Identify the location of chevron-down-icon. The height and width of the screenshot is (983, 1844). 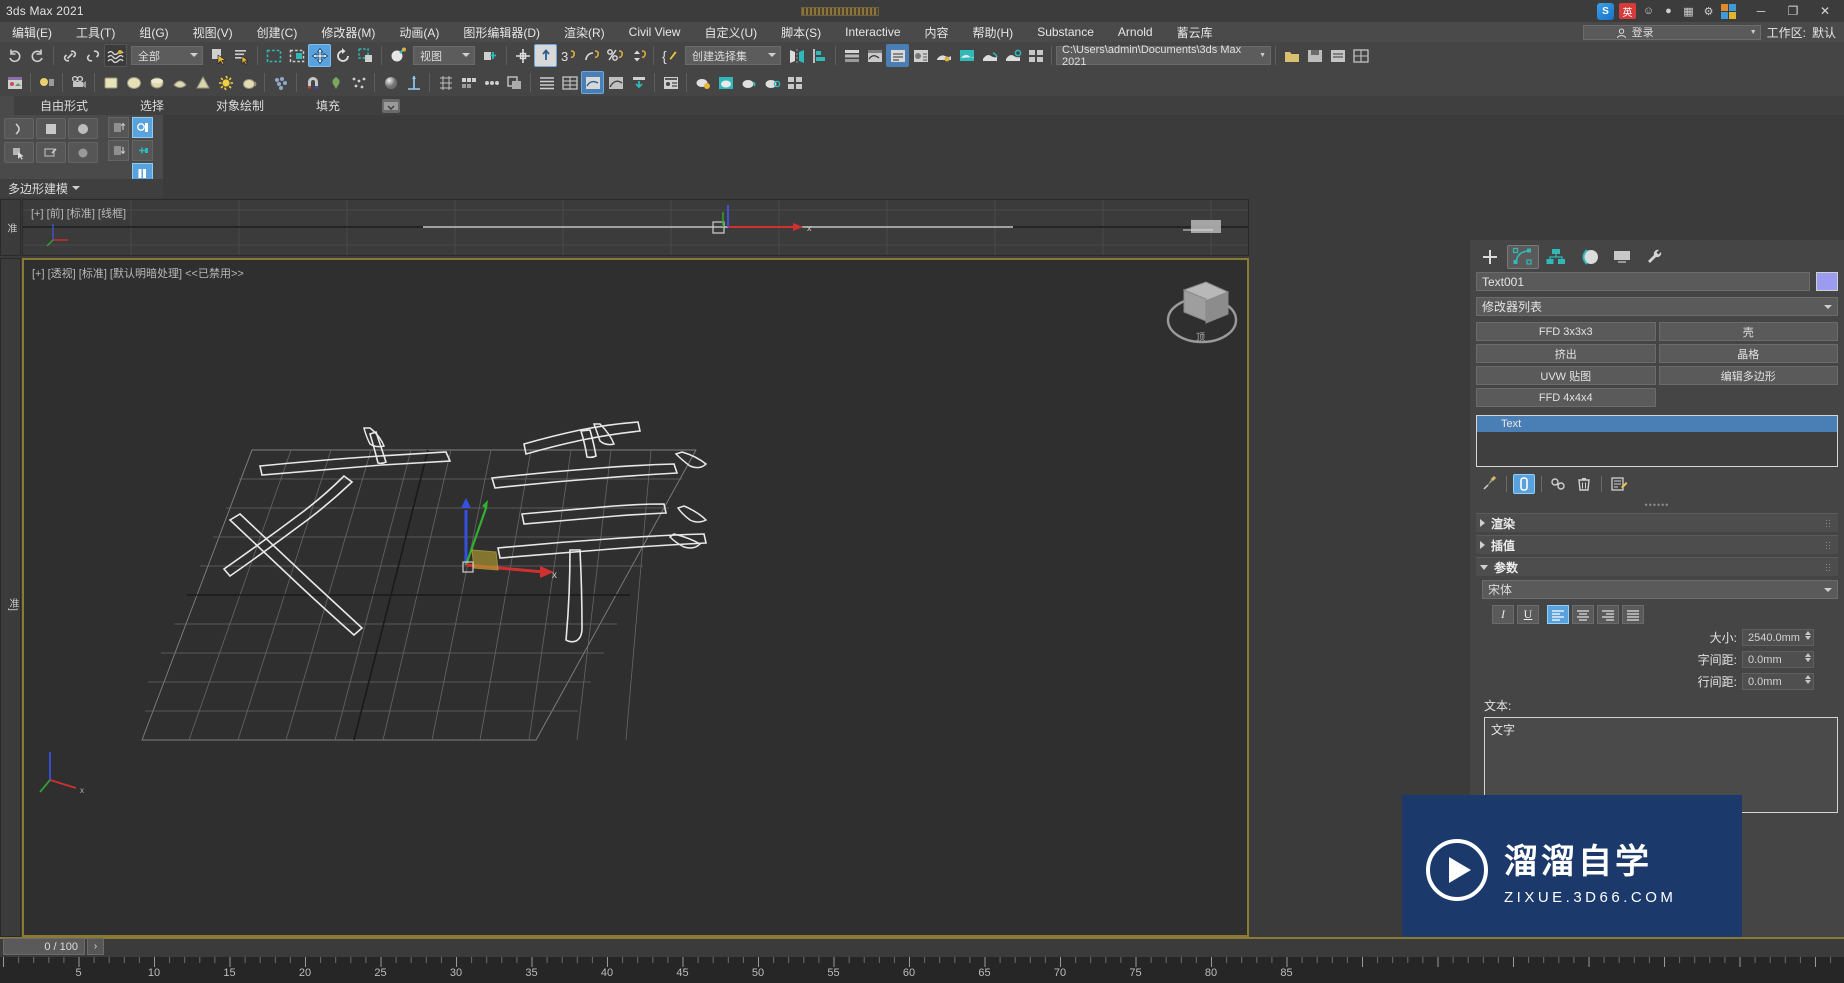
(76, 188).